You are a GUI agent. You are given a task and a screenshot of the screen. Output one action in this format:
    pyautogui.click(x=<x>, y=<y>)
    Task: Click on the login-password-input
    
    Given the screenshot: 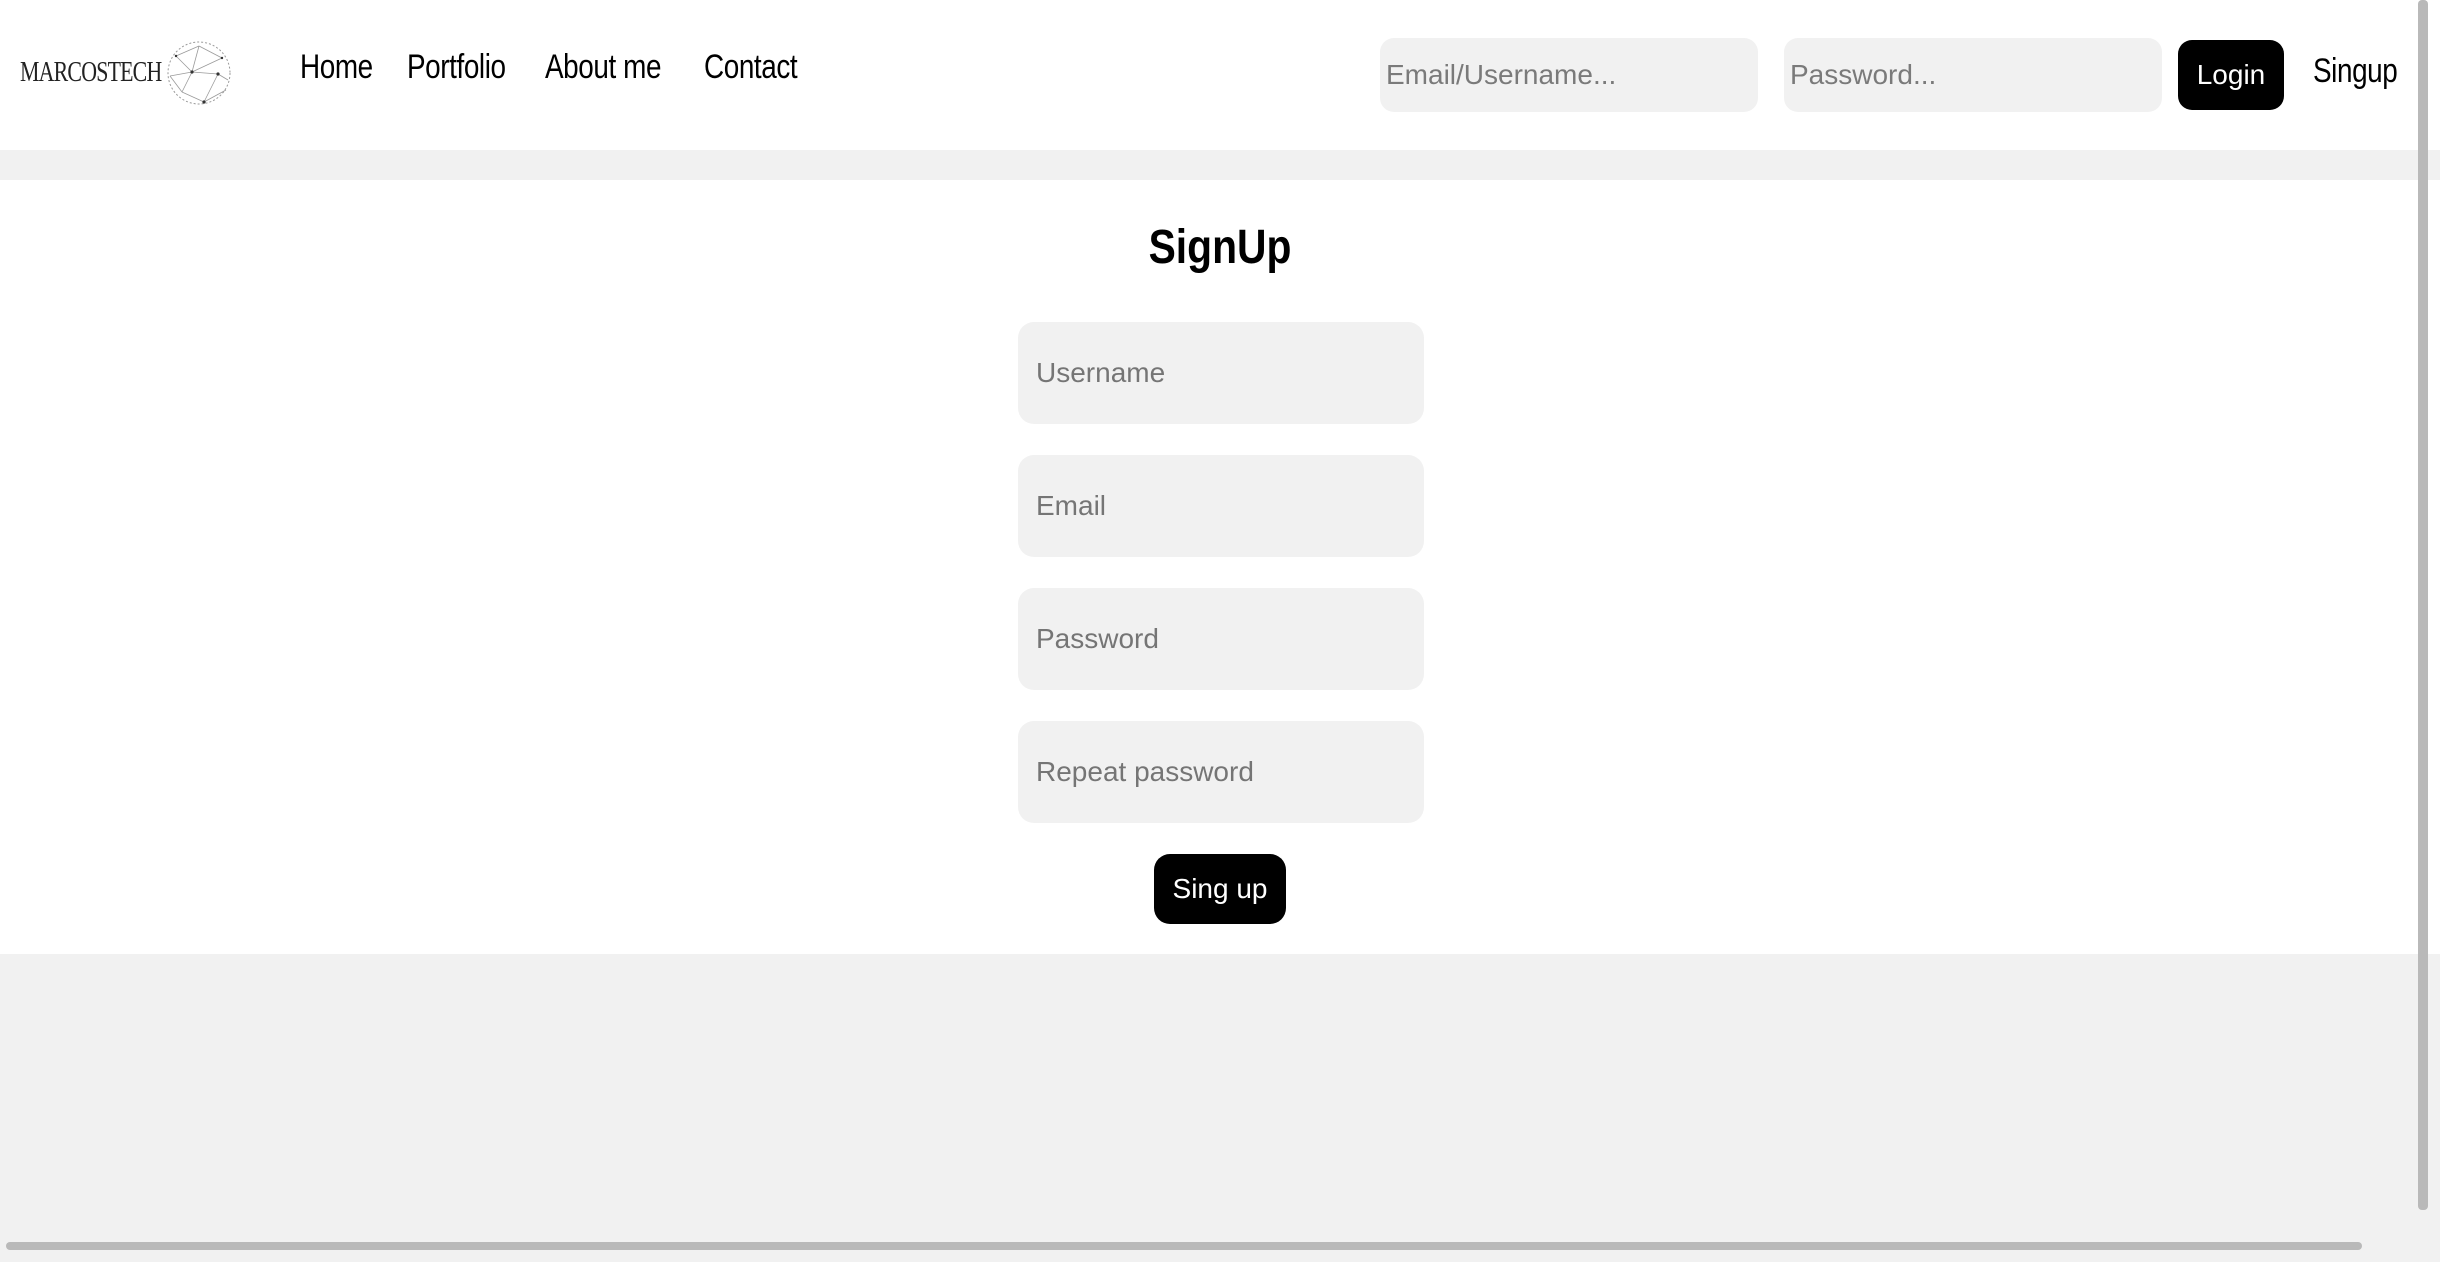 What is the action you would take?
    pyautogui.click(x=1973, y=75)
    